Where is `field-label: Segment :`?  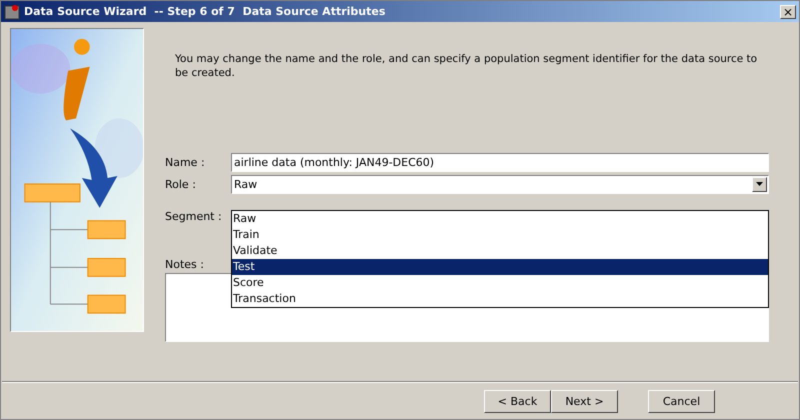
field-label: Segment : is located at coordinates (194, 216).